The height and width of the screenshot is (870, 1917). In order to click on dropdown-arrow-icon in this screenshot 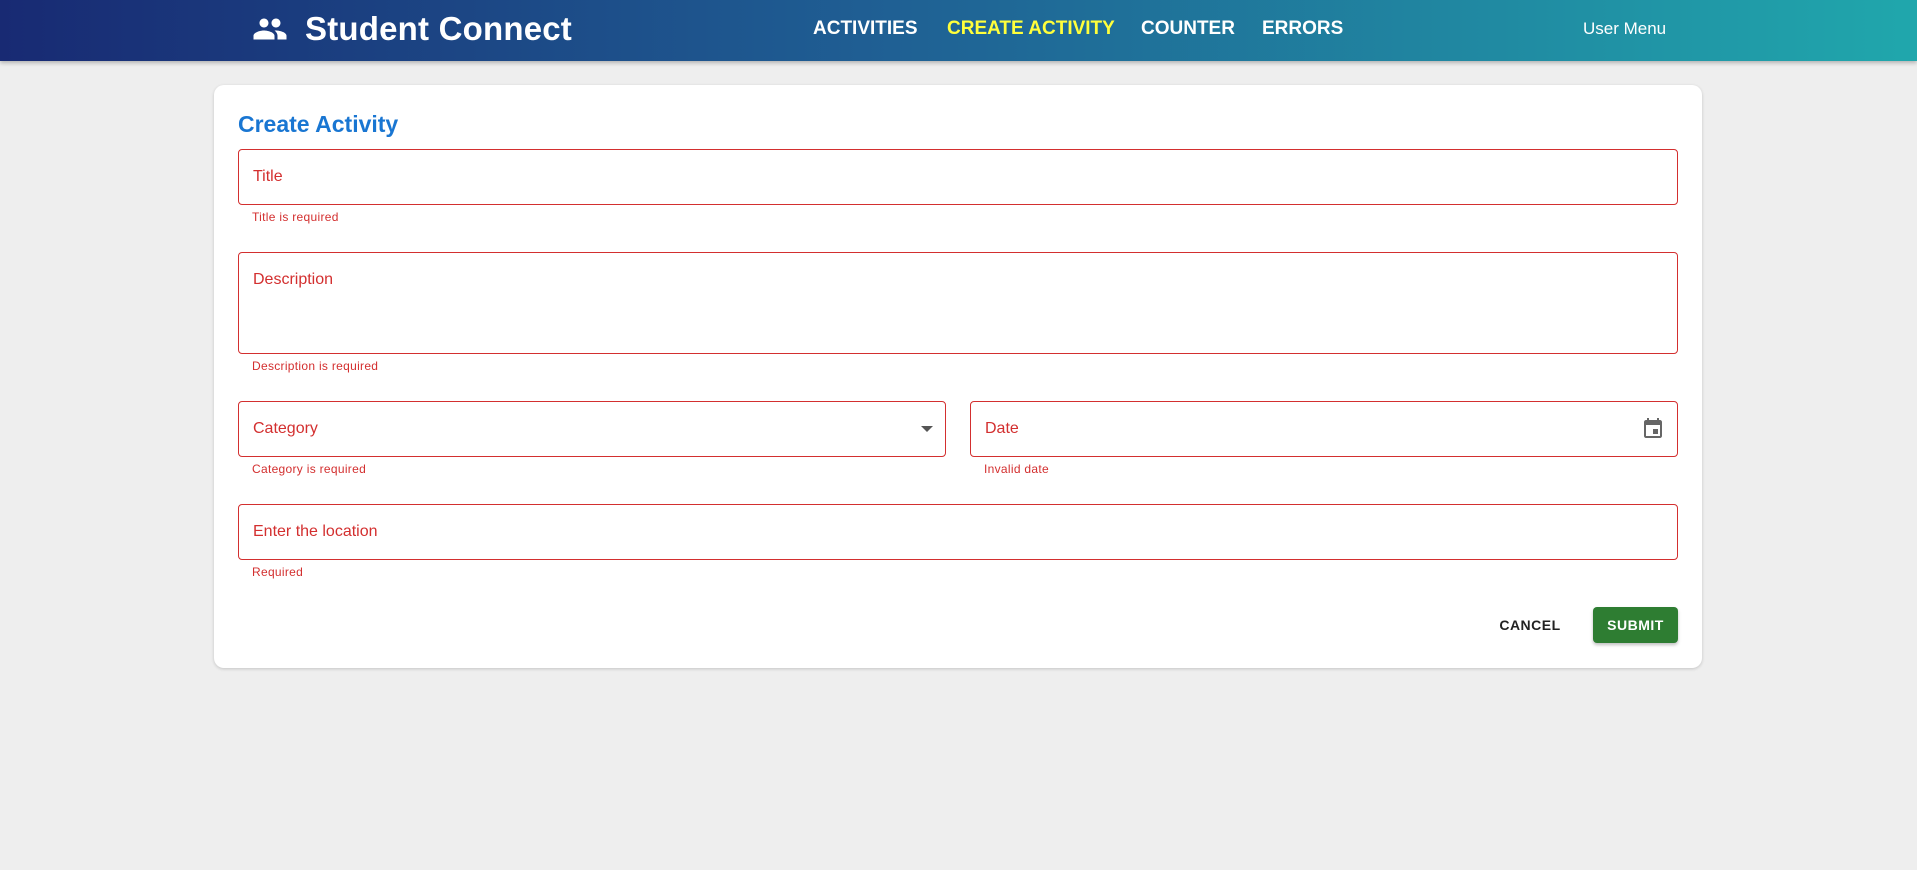, I will do `click(927, 429)`.